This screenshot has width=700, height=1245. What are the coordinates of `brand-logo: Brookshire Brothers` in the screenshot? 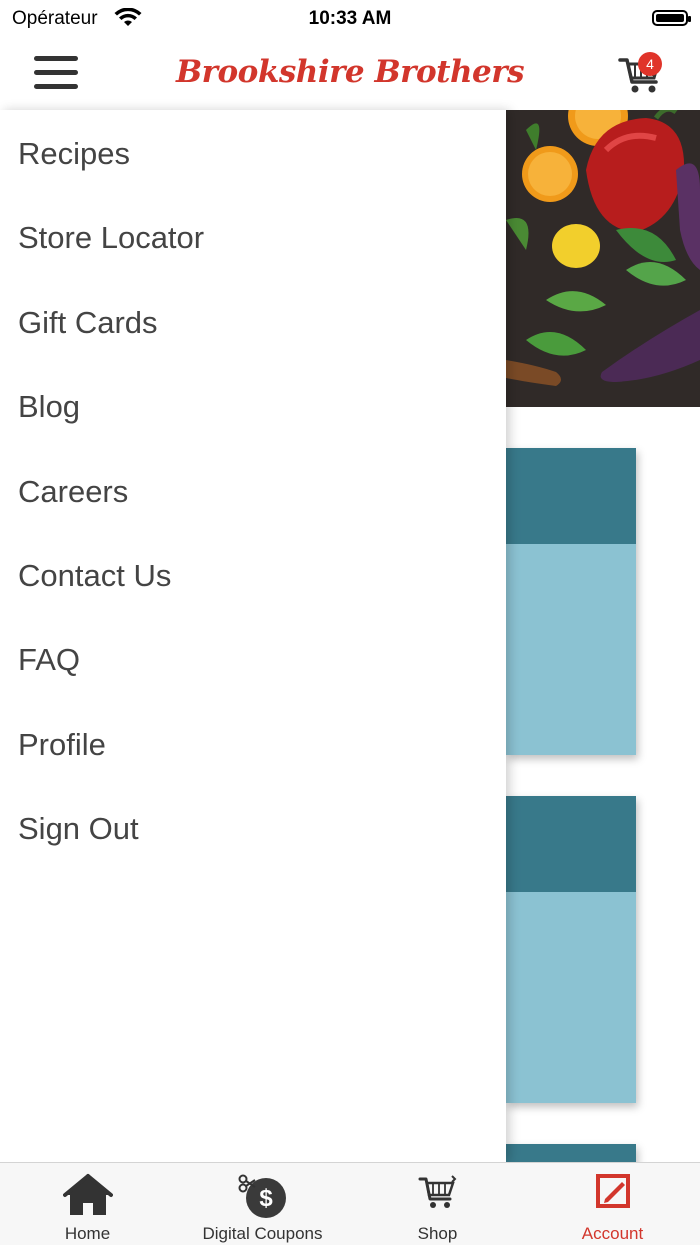 It's located at (350, 72).